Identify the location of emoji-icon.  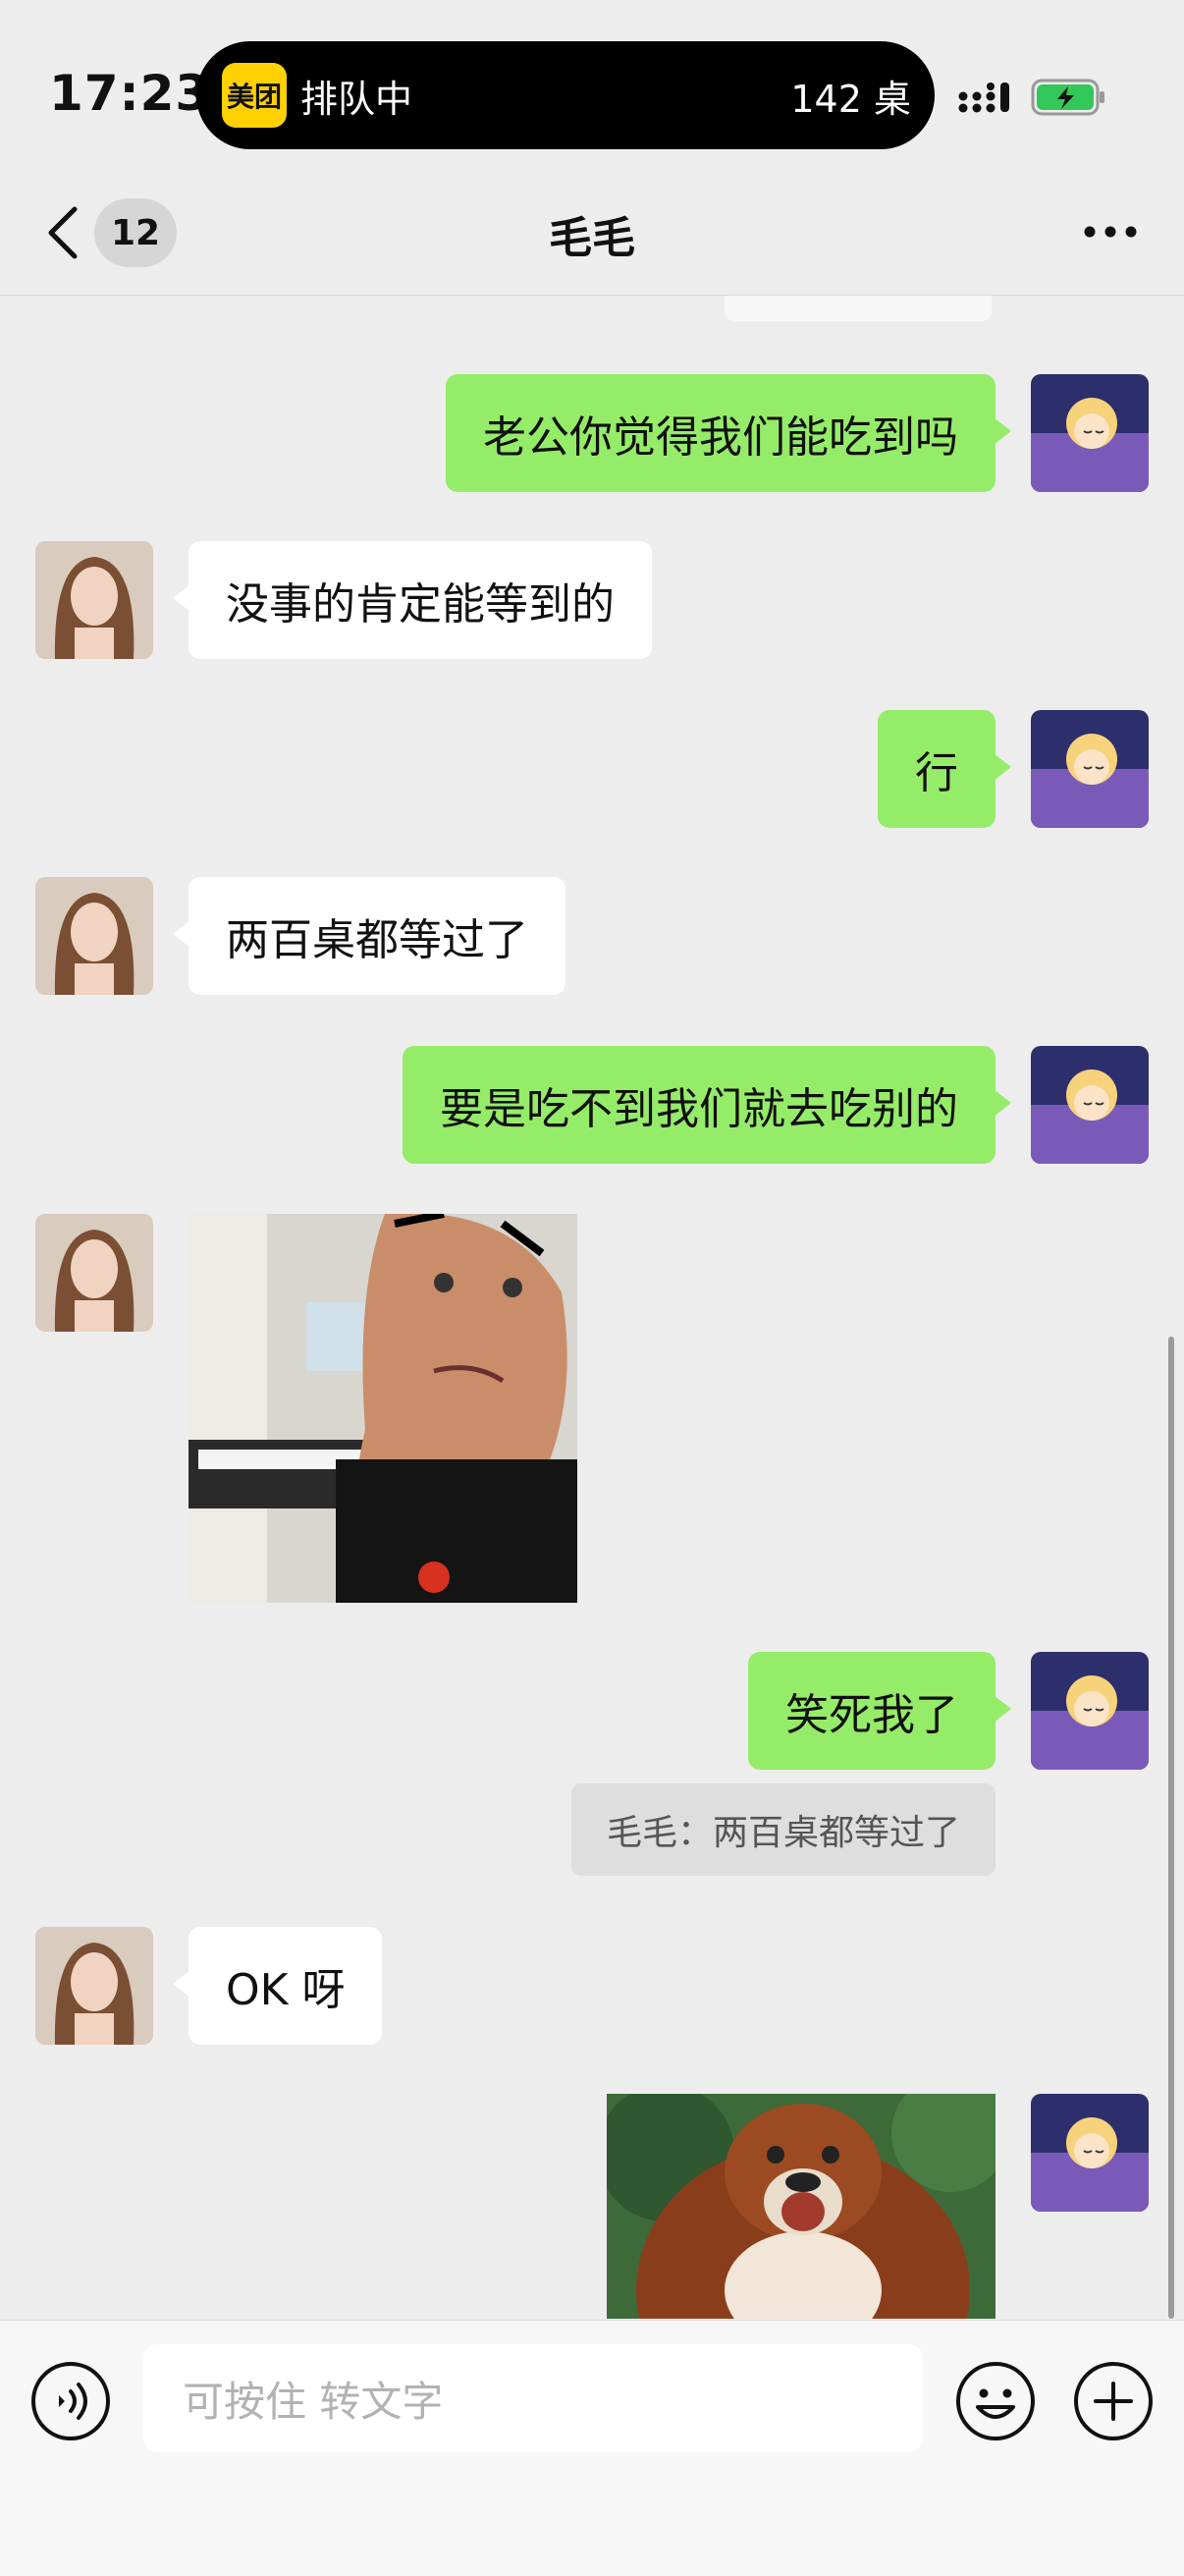
(995, 2401).